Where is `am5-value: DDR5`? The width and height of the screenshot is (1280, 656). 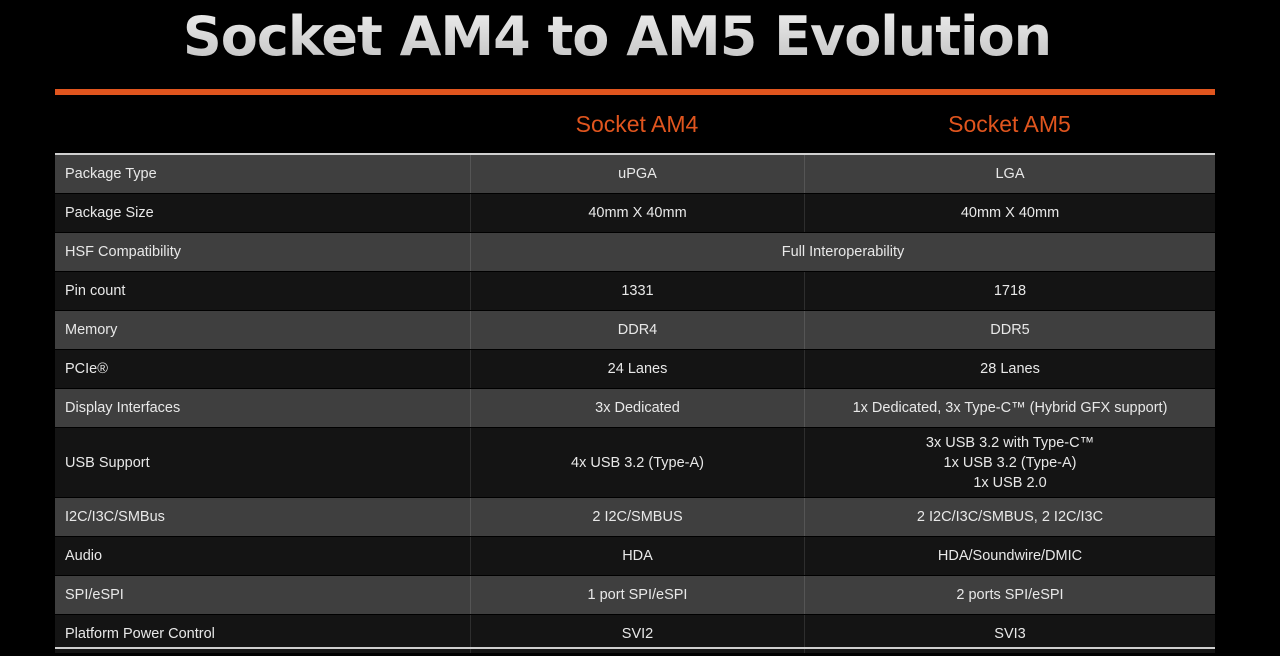
am5-value: DDR5 is located at coordinates (1009, 330).